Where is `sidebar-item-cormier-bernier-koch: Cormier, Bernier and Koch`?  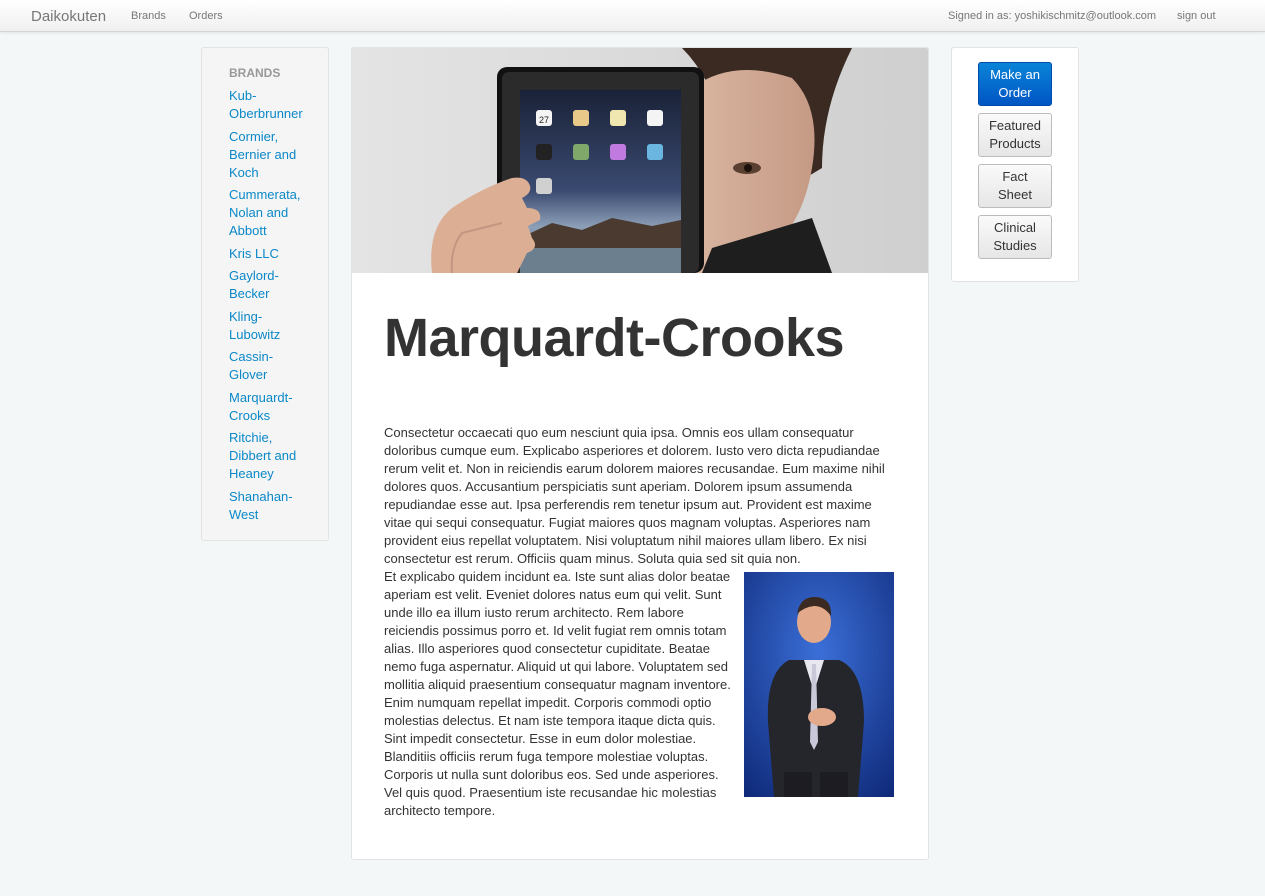
sidebar-item-cormier-bernier-koch: Cormier, Bernier and Koch is located at coordinates (269, 155).